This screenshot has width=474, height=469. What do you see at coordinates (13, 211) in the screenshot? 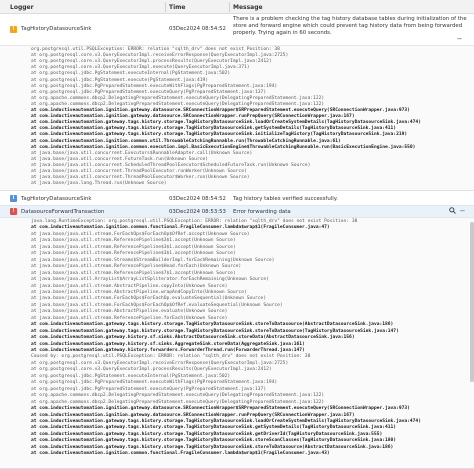
I see `error-icon: !` at bounding box center [13, 211].